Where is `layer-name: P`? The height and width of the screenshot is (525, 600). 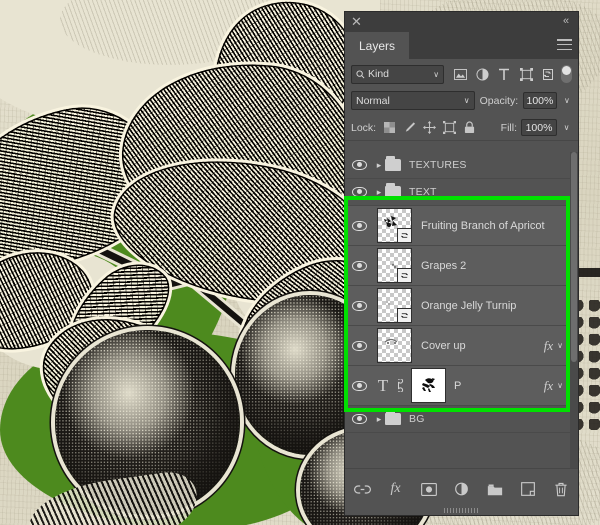
layer-name: P is located at coordinates (458, 385).